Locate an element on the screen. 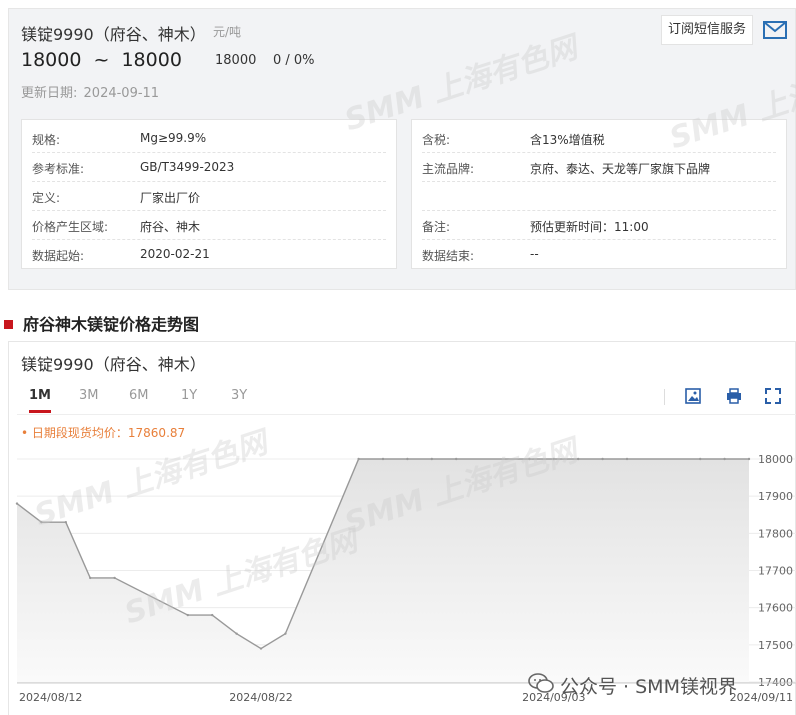 The width and height of the screenshot is (796, 715). chart-title: 镁锭9990（府谷、神木） is located at coordinates (113, 364).